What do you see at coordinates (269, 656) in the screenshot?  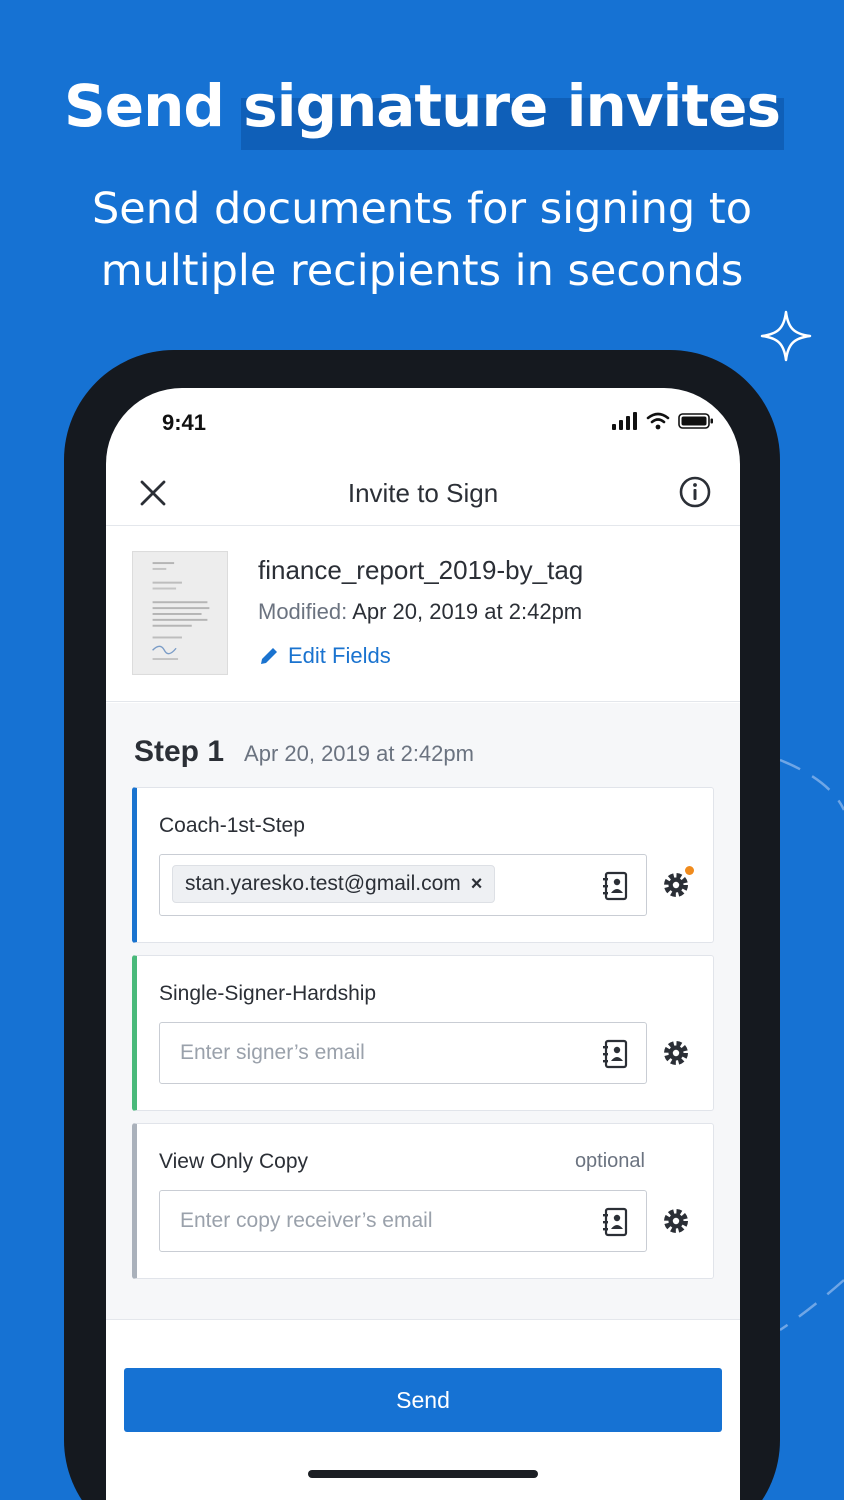 I see `pencil-icon` at bounding box center [269, 656].